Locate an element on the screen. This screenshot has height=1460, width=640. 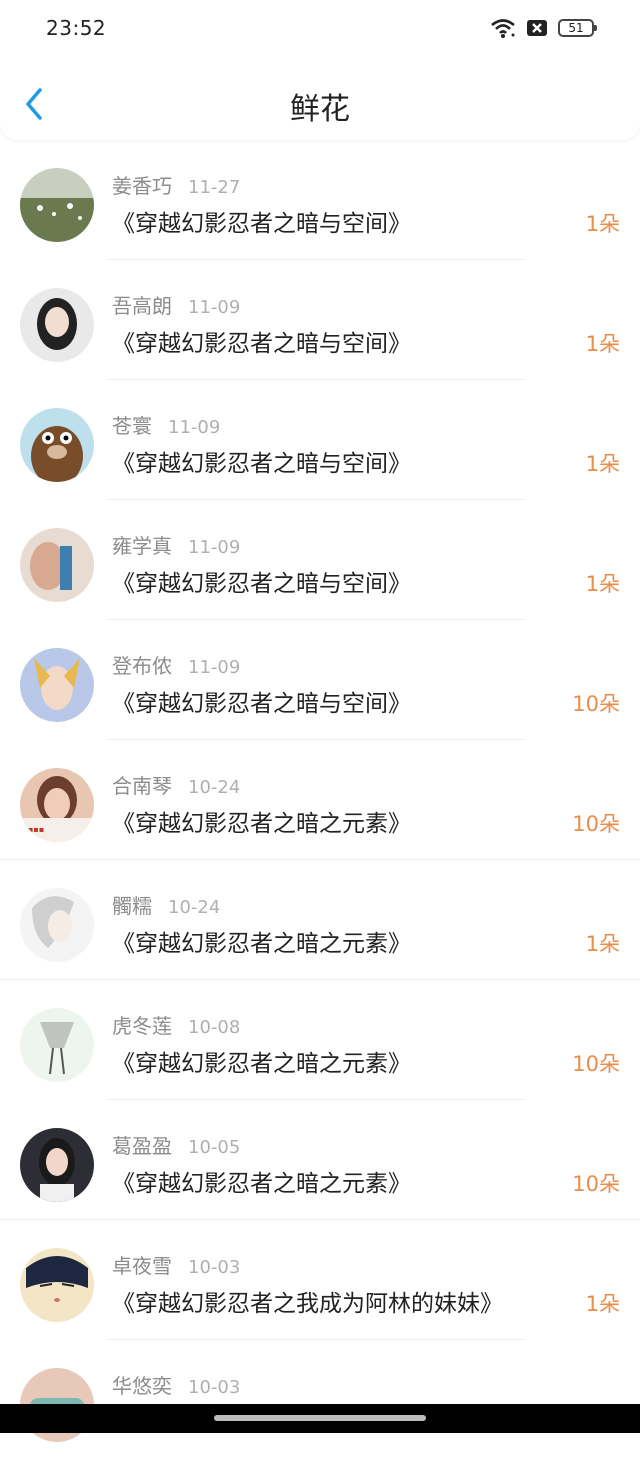
date: 10-08 is located at coordinates (214, 1027).